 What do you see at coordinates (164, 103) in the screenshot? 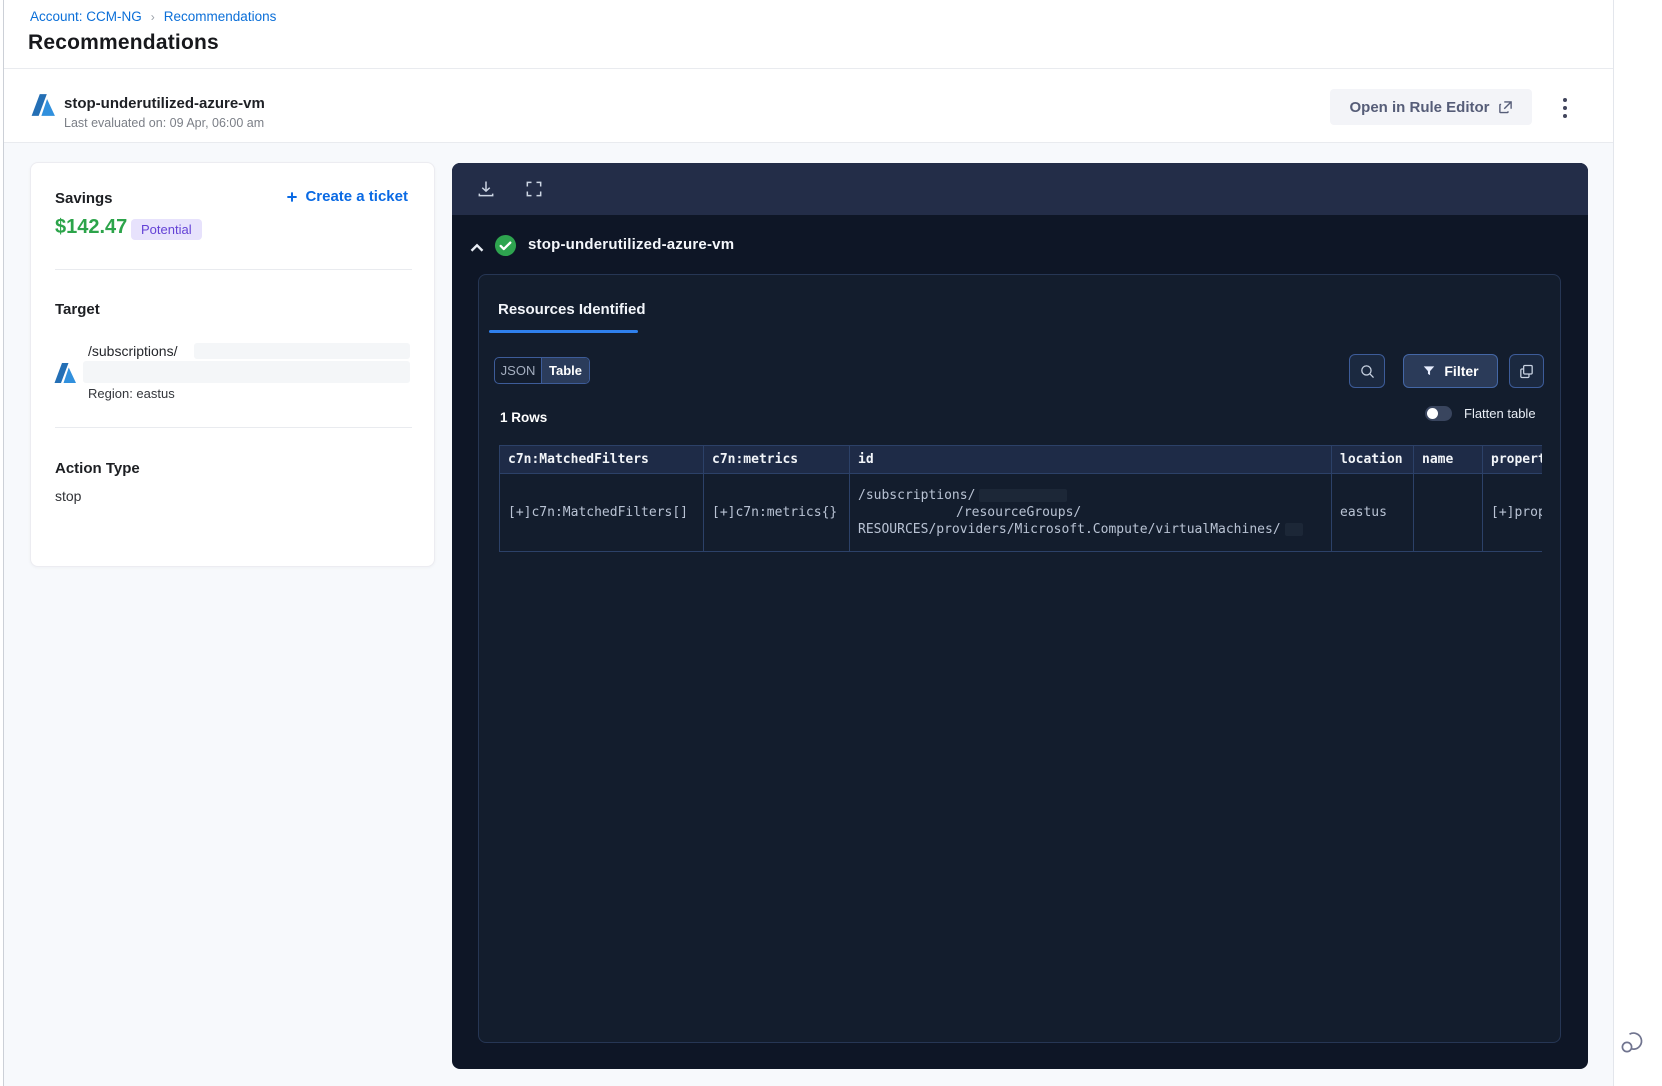
I see `rule-name: stop-underutilized-azure-vm` at bounding box center [164, 103].